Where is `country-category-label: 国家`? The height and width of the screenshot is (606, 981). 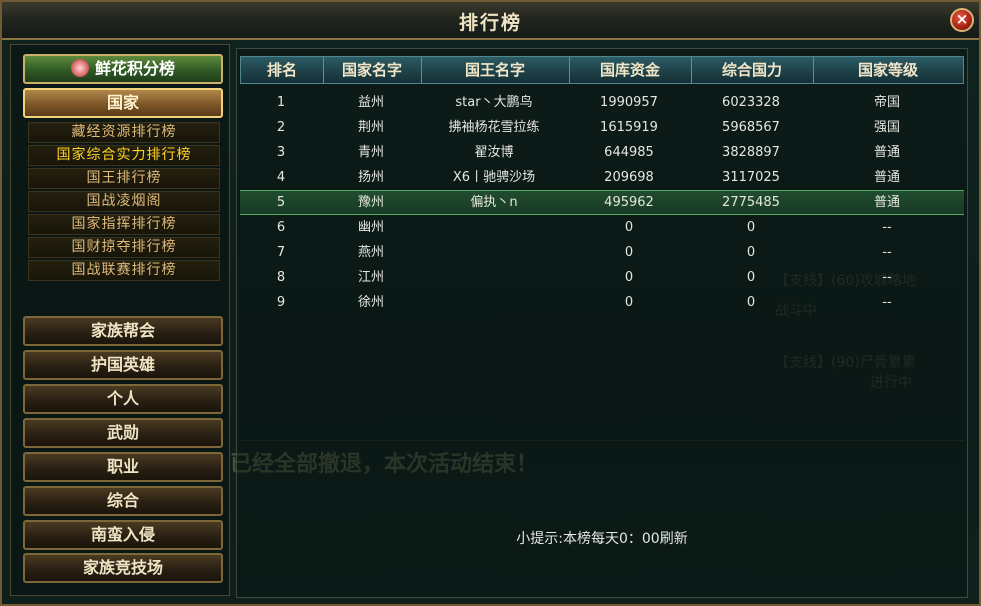 country-category-label: 国家 is located at coordinates (122, 102).